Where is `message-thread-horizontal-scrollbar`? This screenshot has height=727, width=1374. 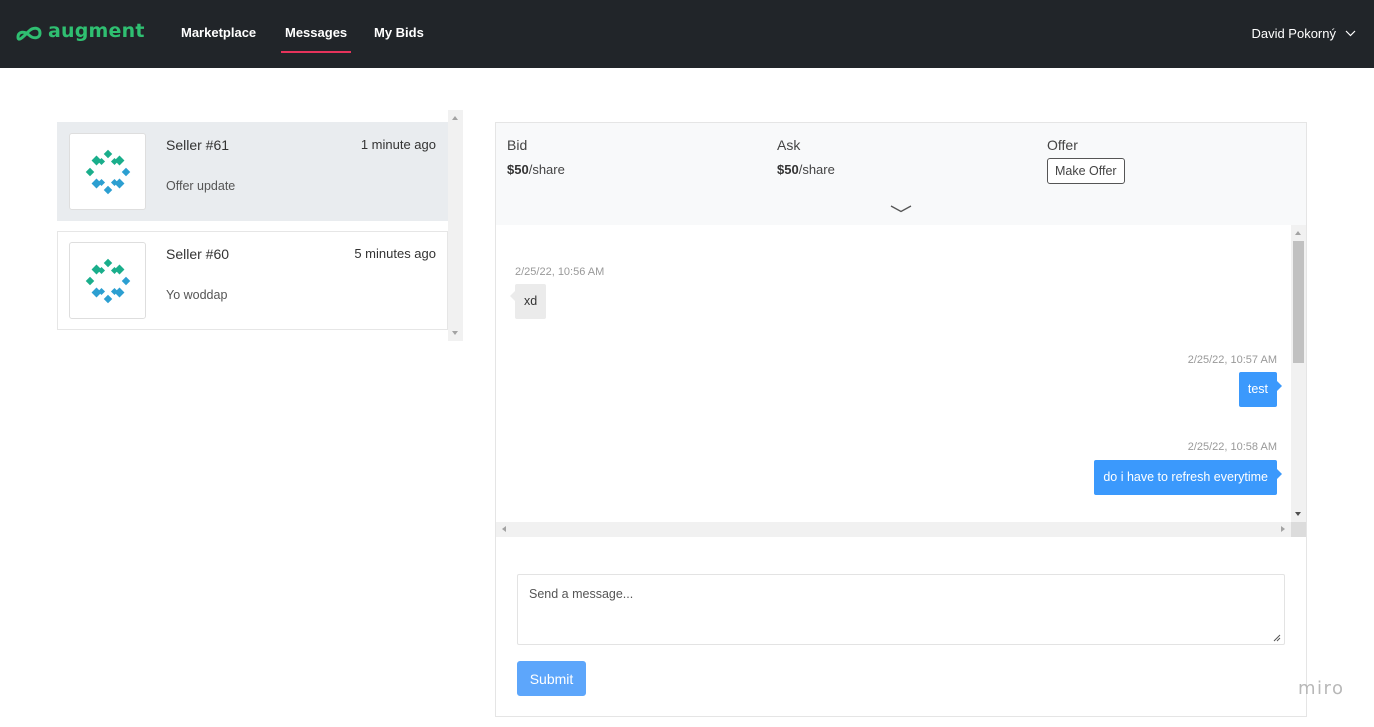 message-thread-horizontal-scrollbar is located at coordinates (901, 529).